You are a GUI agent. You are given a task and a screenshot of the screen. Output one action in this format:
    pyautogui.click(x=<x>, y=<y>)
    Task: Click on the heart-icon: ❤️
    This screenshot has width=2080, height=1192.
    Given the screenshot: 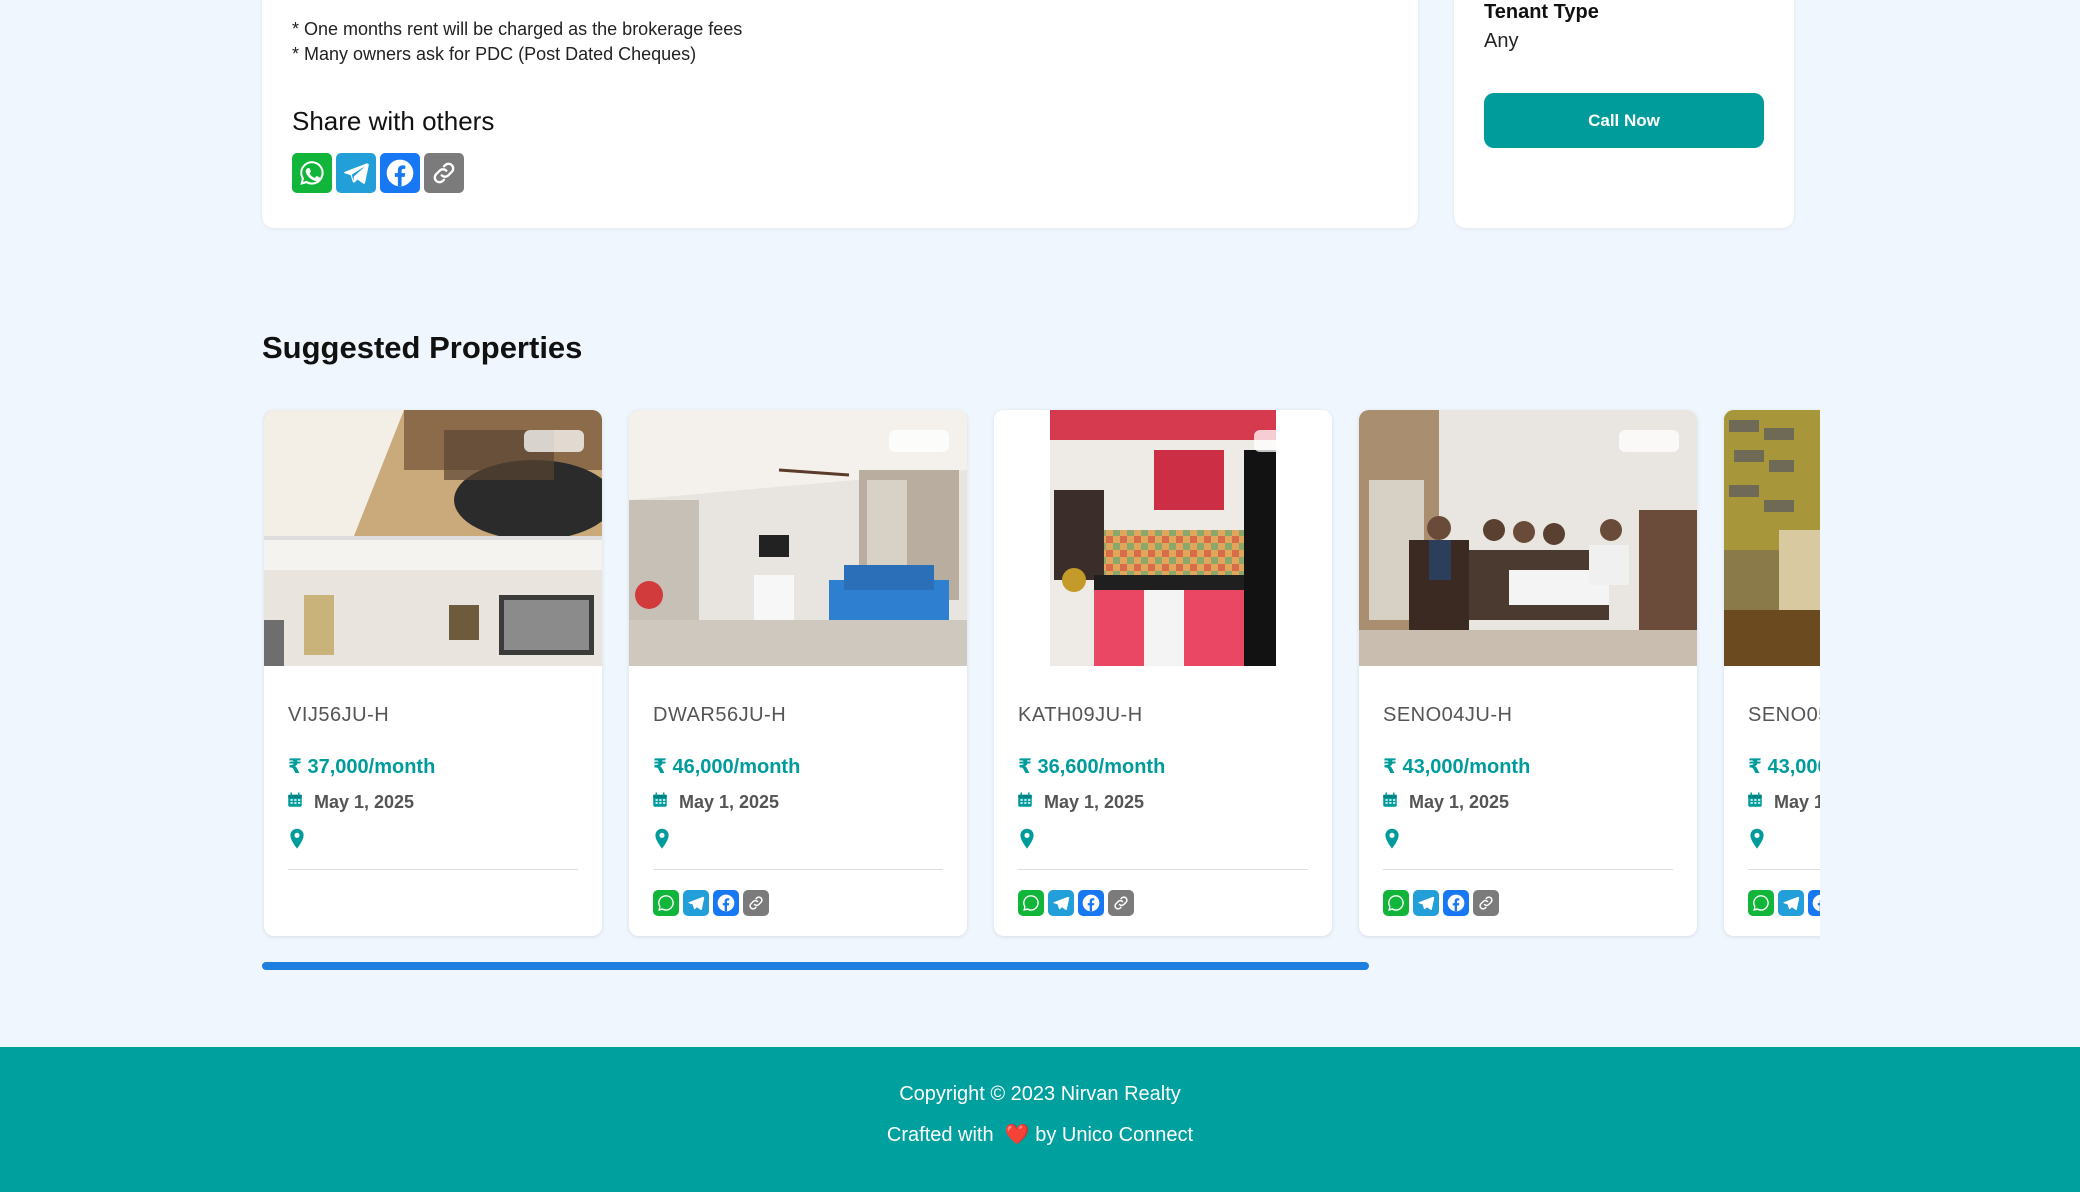 What is the action you would take?
    pyautogui.click(x=1014, y=1135)
    